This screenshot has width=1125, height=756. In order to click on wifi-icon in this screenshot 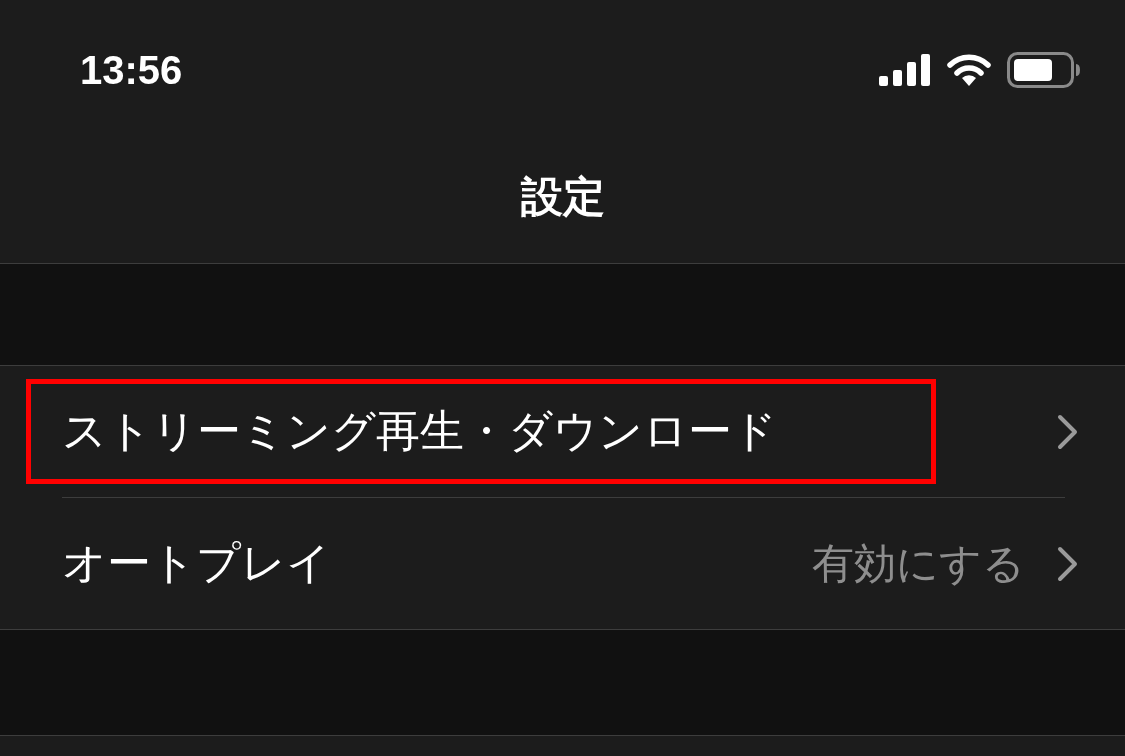, I will do `click(969, 70)`.